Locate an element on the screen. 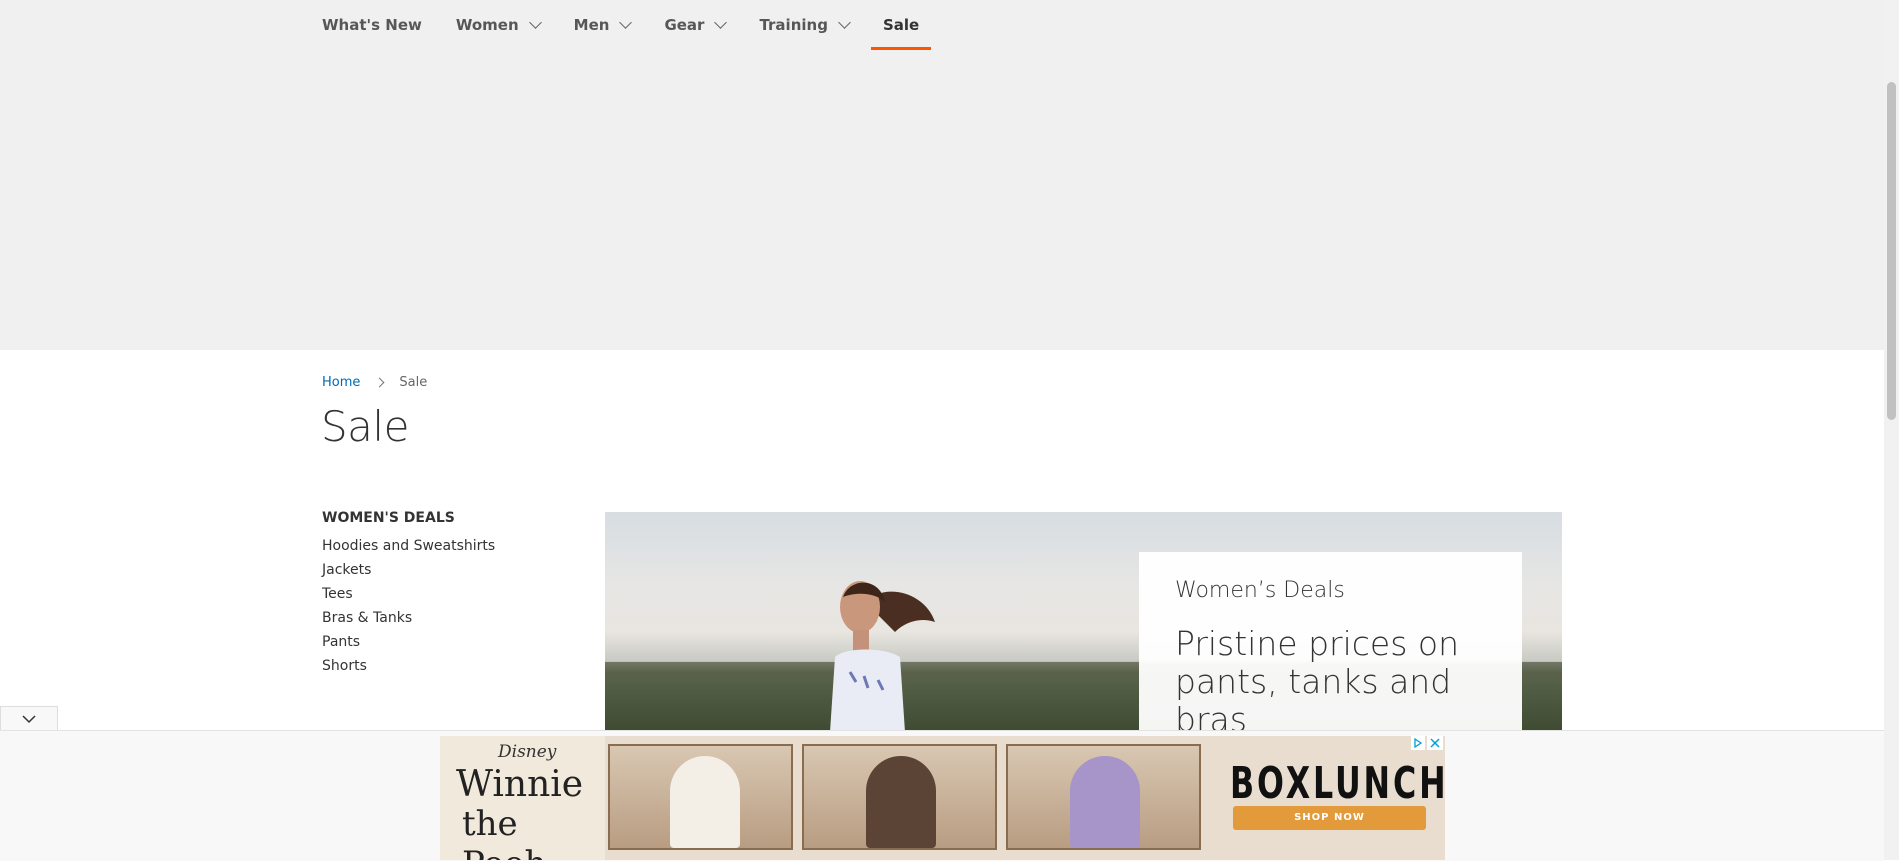 This screenshot has height=861, width=1899. ad-close-icon is located at coordinates (1435, 743).